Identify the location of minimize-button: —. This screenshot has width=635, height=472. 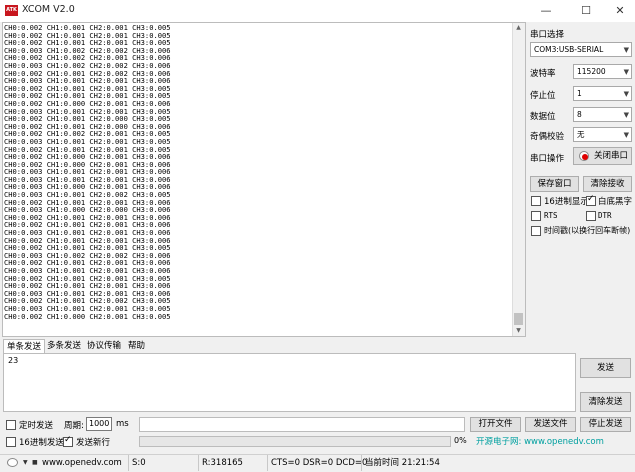
(546, 11).